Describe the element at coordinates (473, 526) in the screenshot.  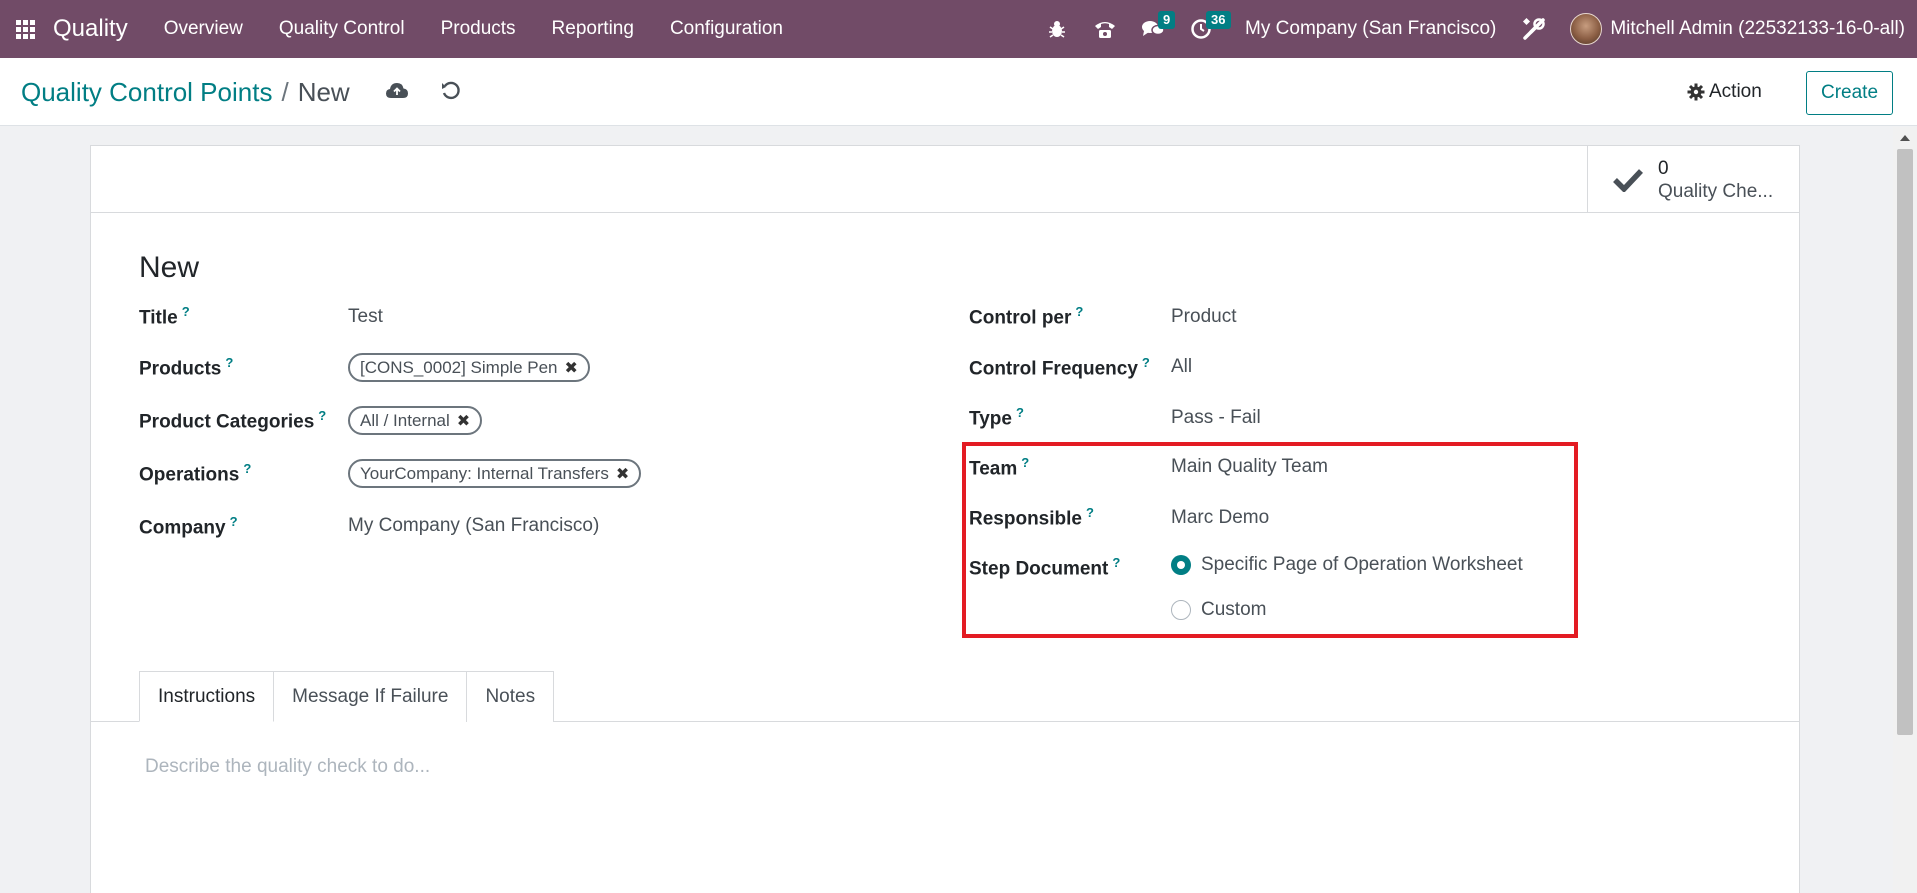
I see `company-field: My Company (San Francisco)` at that location.